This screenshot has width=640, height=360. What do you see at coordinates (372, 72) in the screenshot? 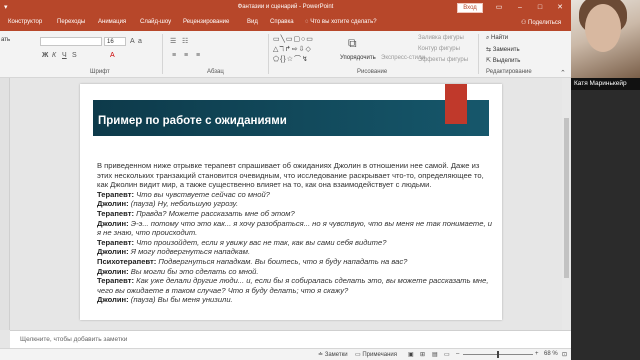
I see `group-drawing-label: Рисование` at bounding box center [372, 72].